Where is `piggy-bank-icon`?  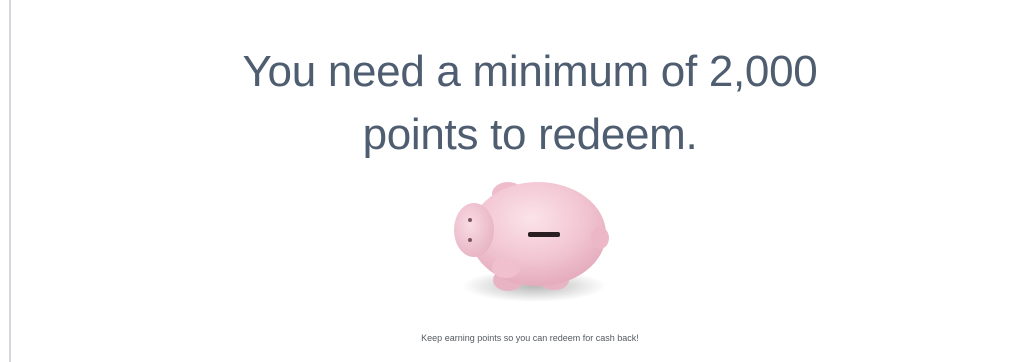
piggy-bank-icon is located at coordinates (531, 242).